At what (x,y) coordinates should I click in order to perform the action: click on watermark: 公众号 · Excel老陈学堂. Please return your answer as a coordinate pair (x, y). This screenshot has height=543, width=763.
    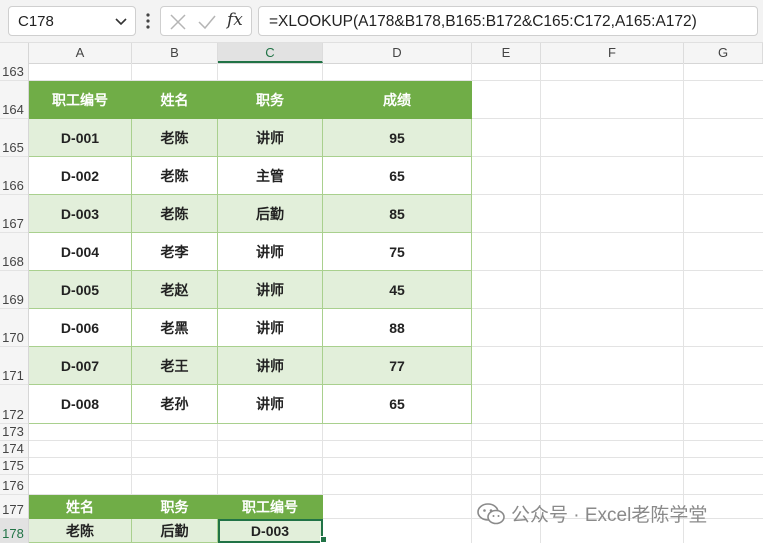
    Looking at the image, I should click on (592, 513).